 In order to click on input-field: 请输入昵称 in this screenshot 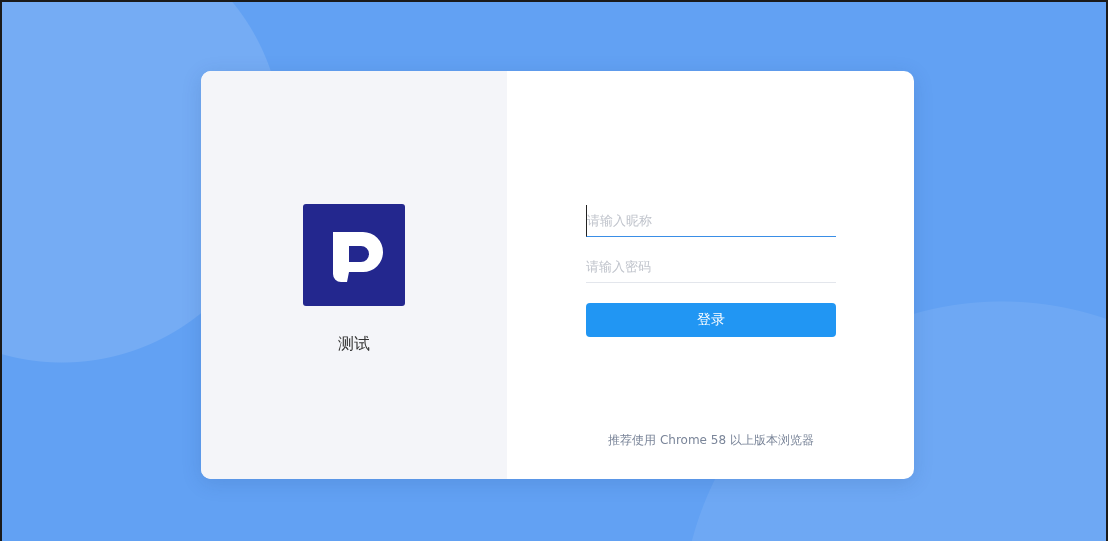, I will do `click(711, 221)`.